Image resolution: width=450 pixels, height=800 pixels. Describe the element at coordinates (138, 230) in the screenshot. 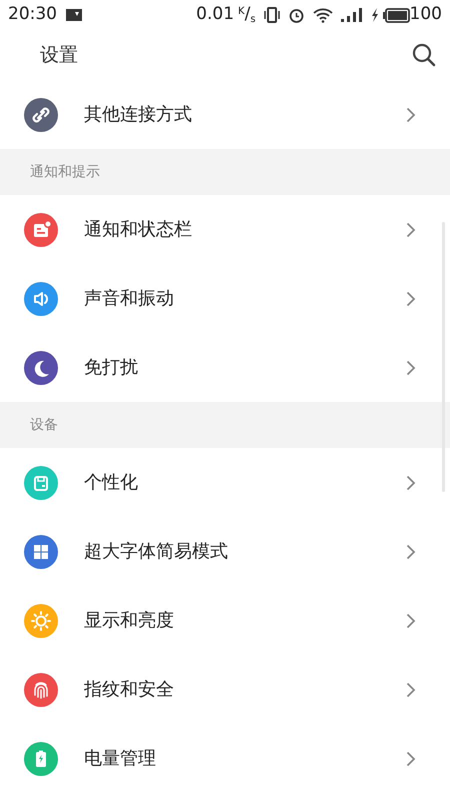

I see `row-label: 通知和状态栏` at that location.